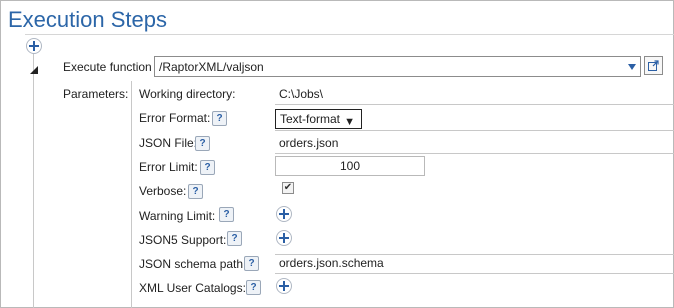 The image size is (674, 308). What do you see at coordinates (349, 122) in the screenshot?
I see `chevron-down-icon: ▼` at bounding box center [349, 122].